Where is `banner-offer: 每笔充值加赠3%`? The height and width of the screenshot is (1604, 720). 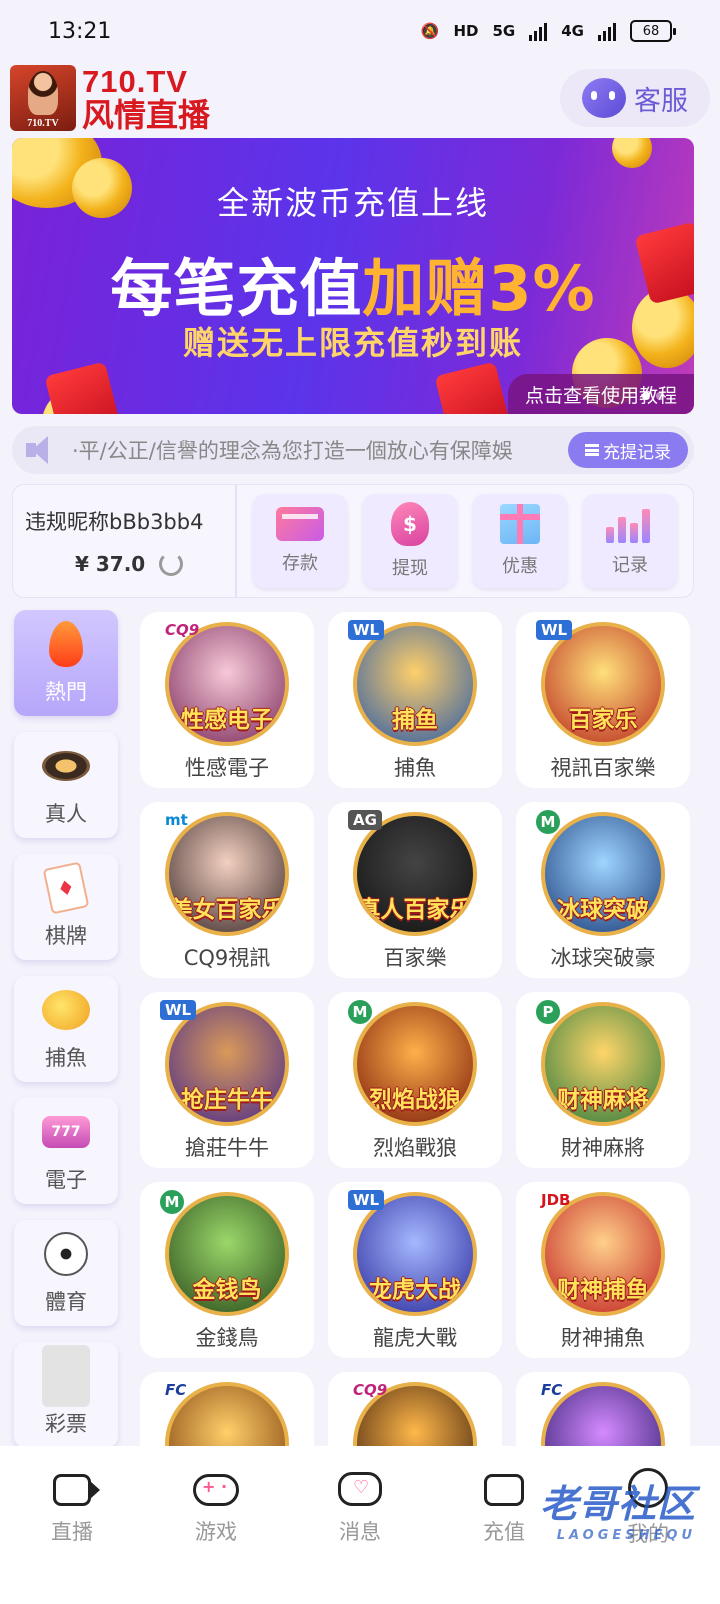
banner-offer: 每笔充值加赠3% is located at coordinates (353, 288).